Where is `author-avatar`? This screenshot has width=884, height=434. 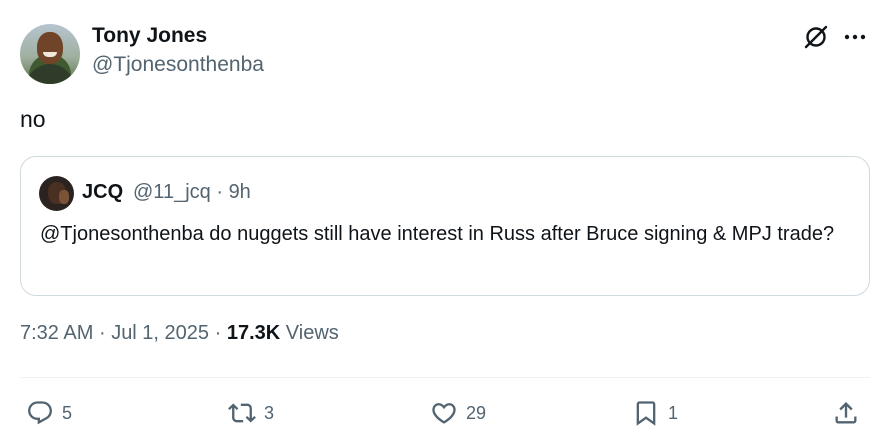 author-avatar is located at coordinates (50, 54).